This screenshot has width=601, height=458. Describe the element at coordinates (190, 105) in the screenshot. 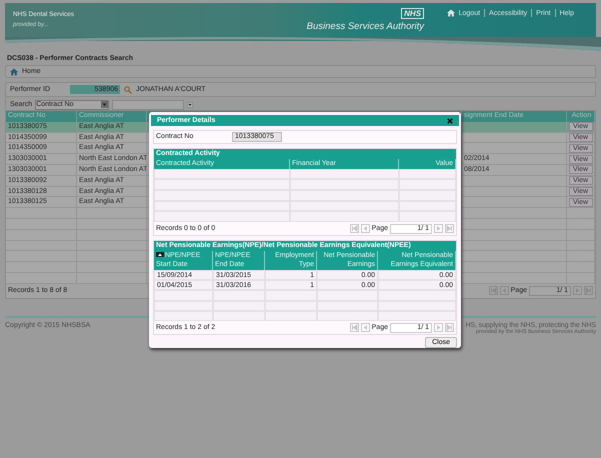

I see `search-button-icon` at that location.